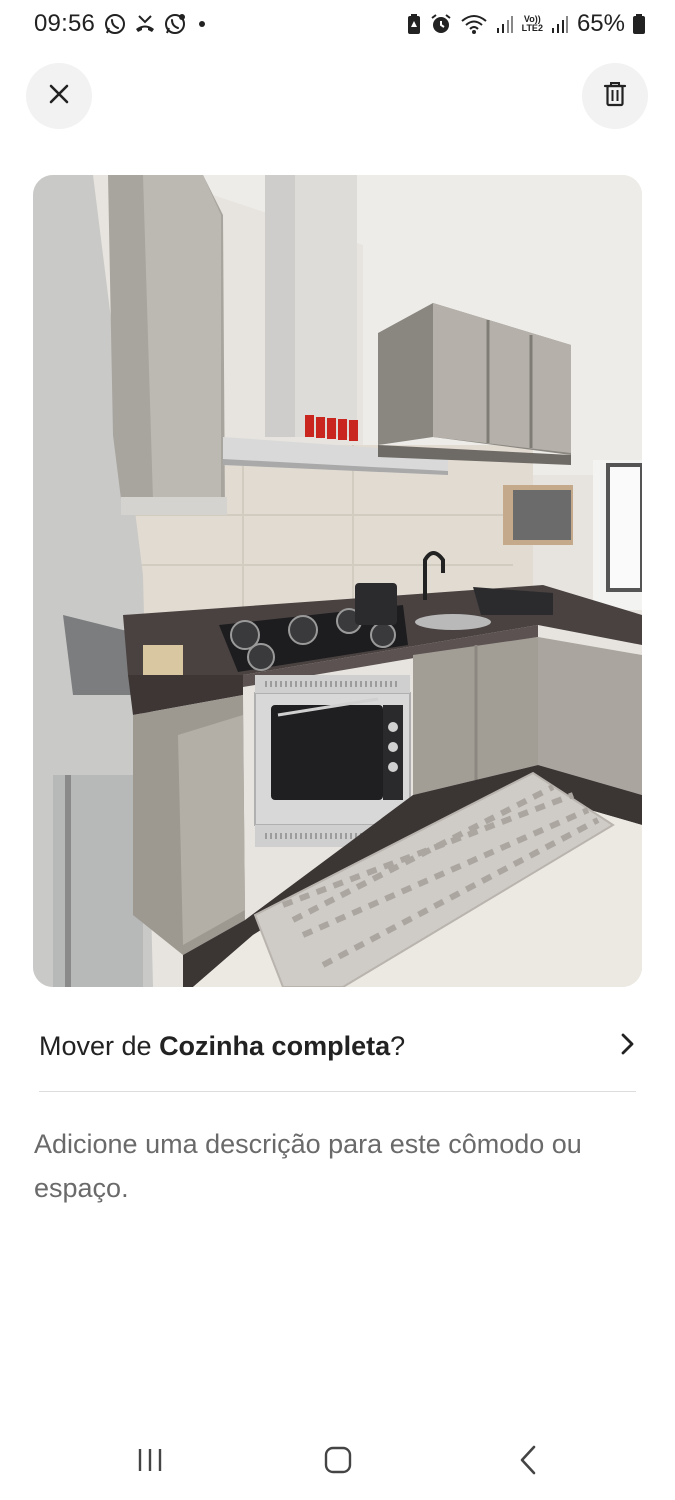 This screenshot has width=675, height=1500. What do you see at coordinates (175, 24) in the screenshot?
I see `whatsapp-business-icon` at bounding box center [175, 24].